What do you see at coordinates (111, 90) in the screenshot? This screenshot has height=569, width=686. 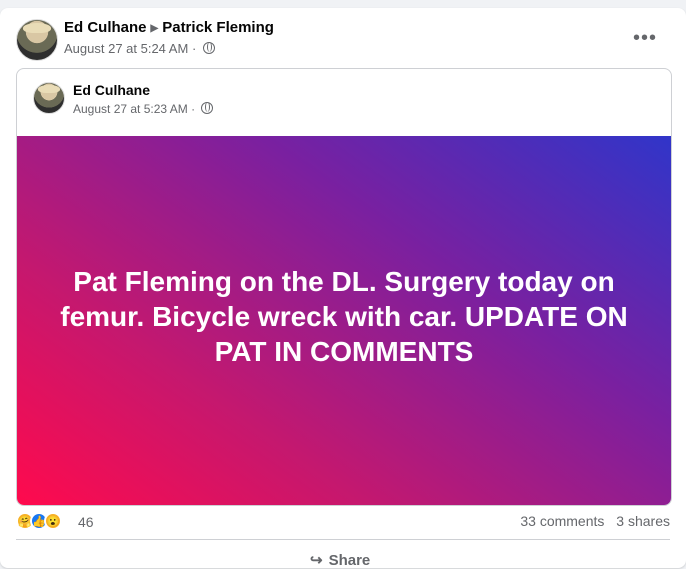 I see `shared-author-name: Ed Culhane` at bounding box center [111, 90].